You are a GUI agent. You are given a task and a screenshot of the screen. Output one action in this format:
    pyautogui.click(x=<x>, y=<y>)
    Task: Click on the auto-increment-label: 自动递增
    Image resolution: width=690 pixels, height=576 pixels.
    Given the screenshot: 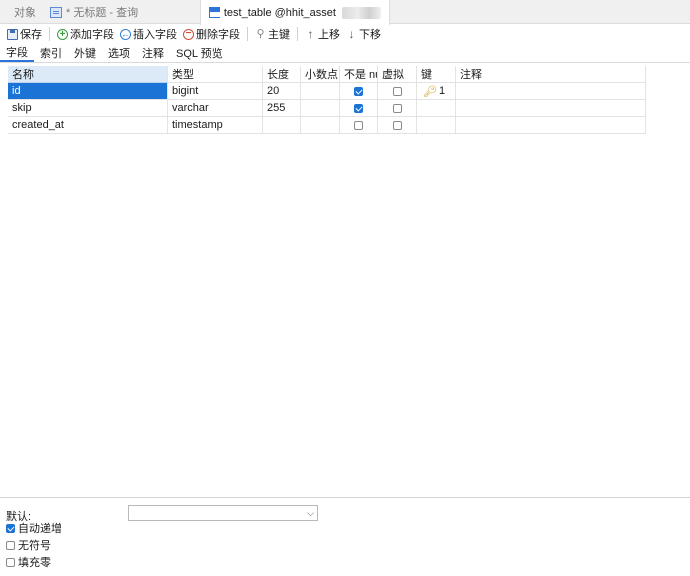 What is the action you would take?
    pyautogui.click(x=40, y=529)
    